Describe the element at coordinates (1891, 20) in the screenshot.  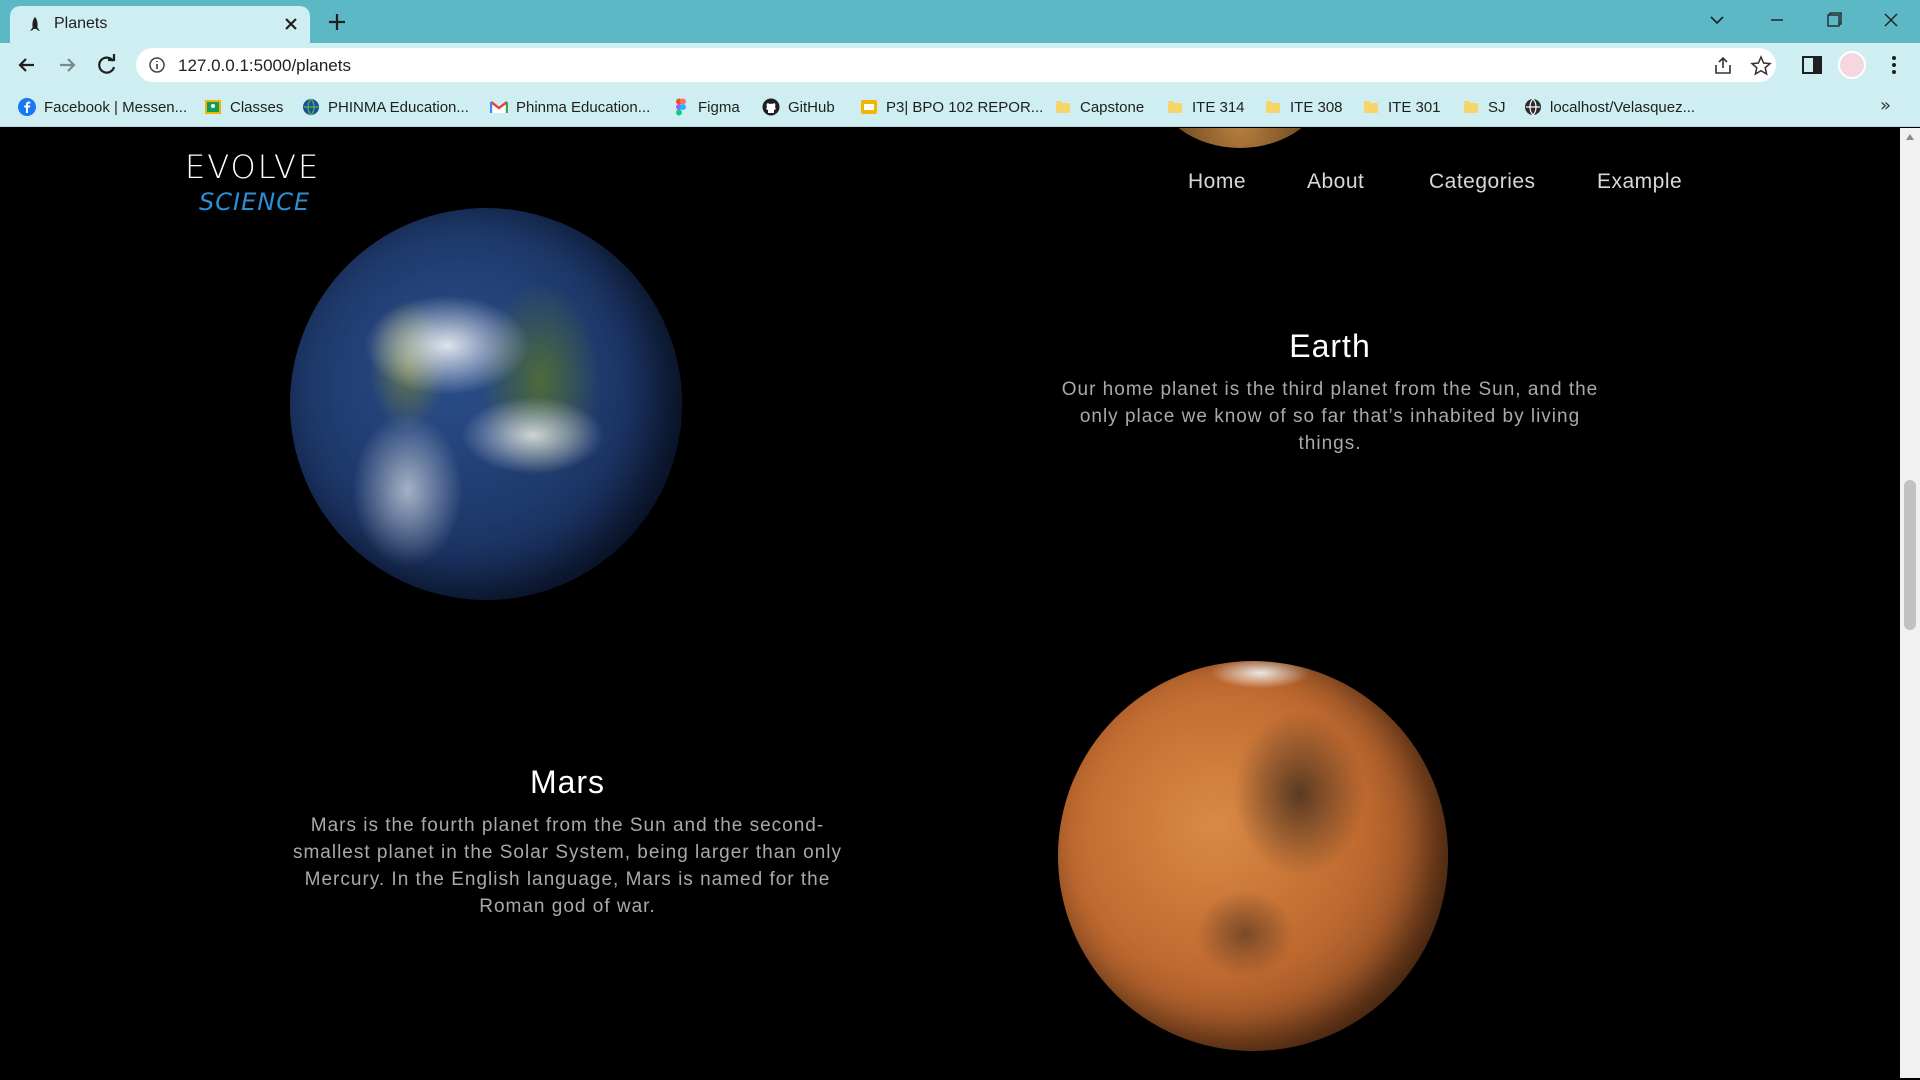
I see `close-window-icon` at that location.